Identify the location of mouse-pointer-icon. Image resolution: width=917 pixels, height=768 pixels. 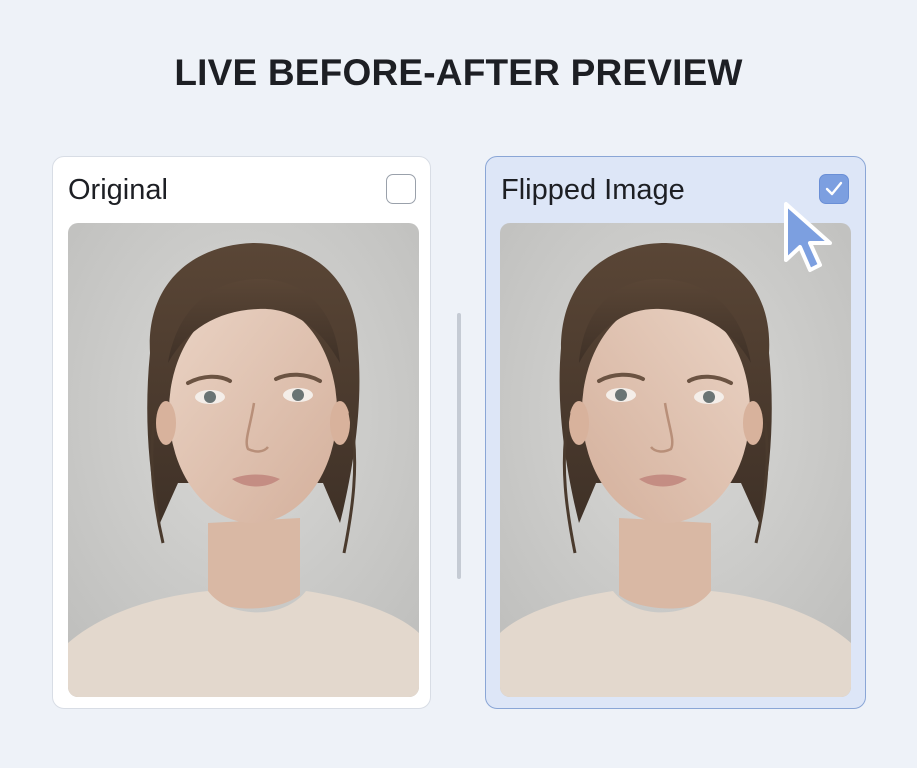
(808, 237).